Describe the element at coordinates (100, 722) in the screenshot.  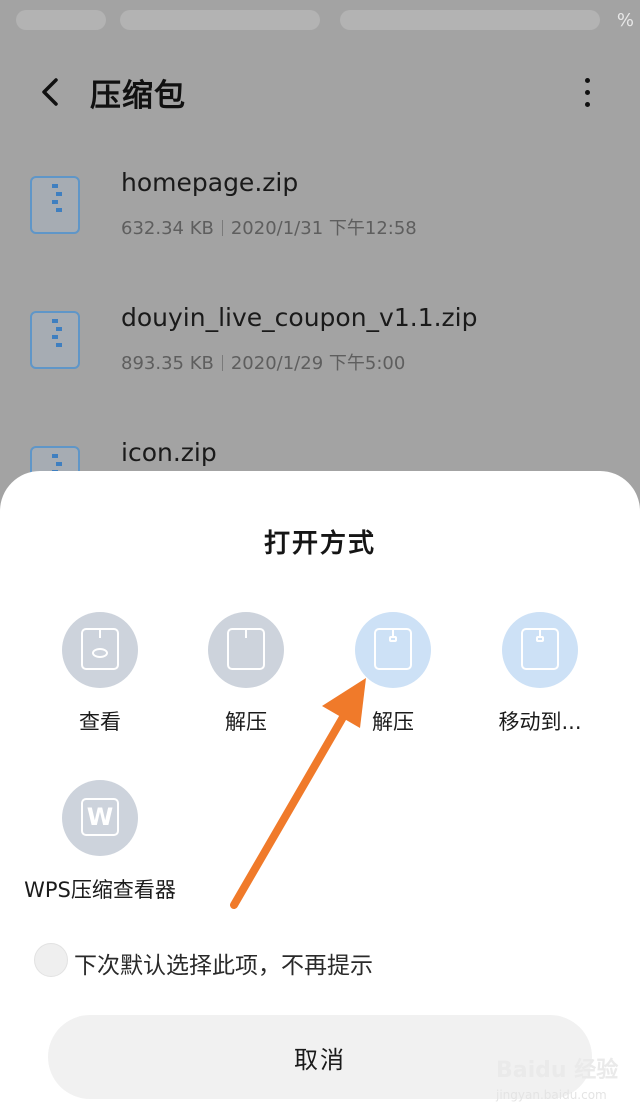
I see `option-label: 查看` at that location.